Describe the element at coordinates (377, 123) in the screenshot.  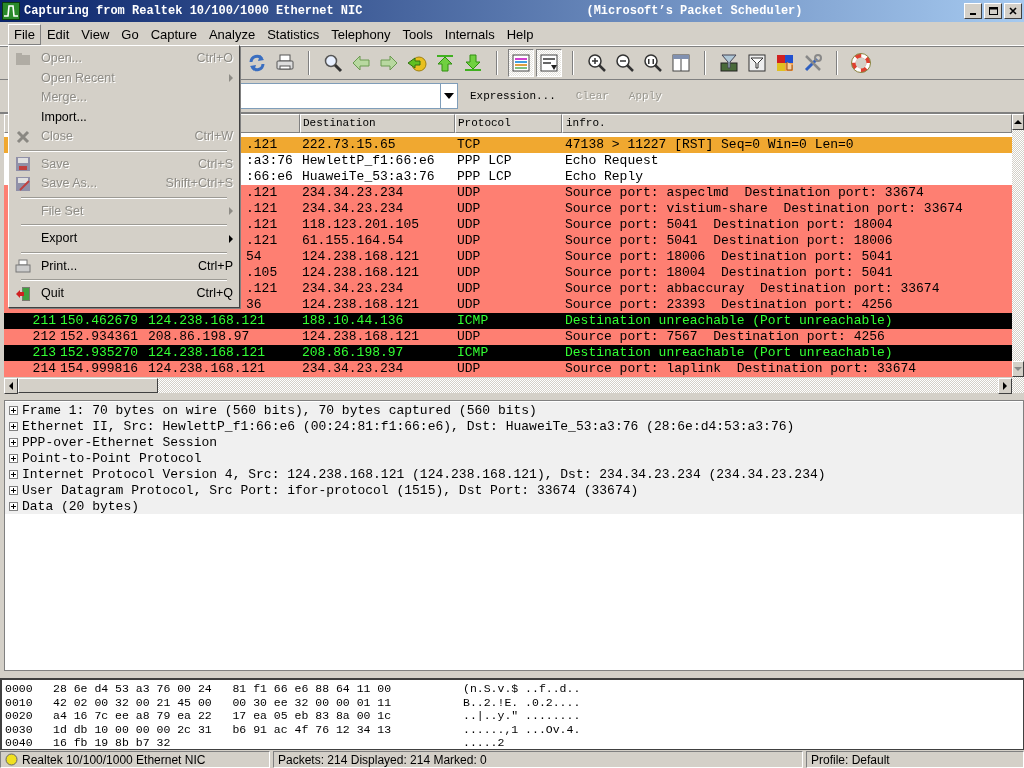
I see `column-header: Destination` at that location.